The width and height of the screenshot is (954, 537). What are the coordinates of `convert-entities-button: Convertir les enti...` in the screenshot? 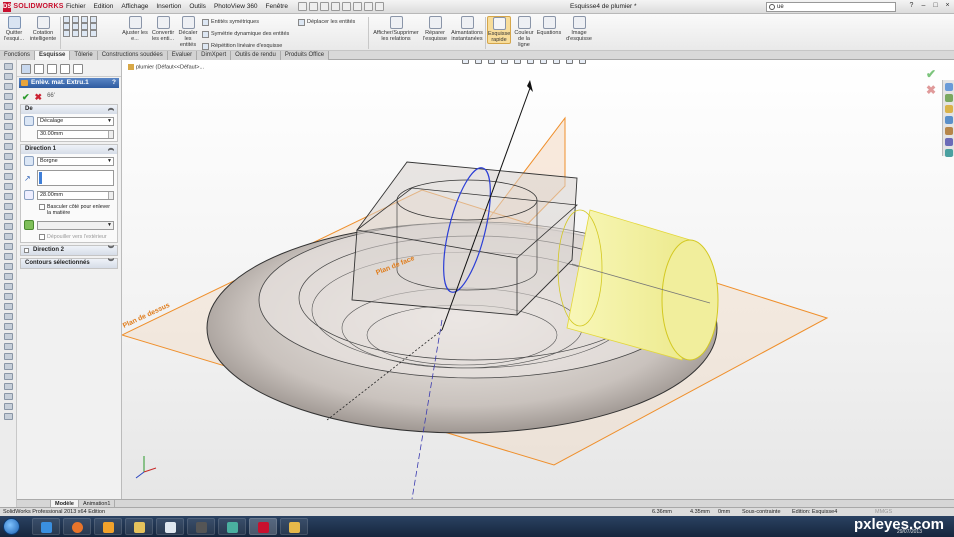 It's located at (163, 29).